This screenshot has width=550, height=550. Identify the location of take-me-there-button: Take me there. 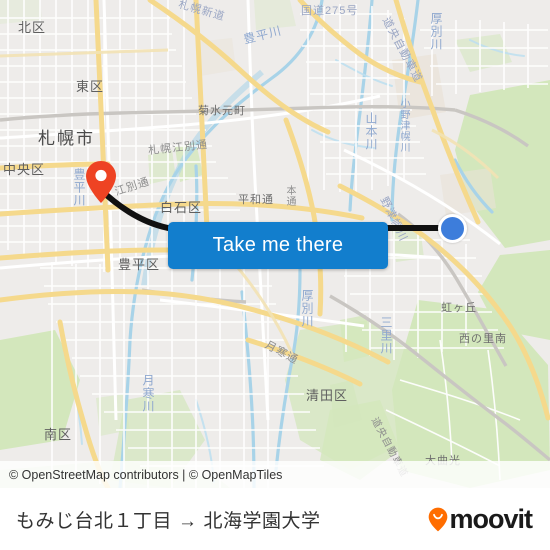
(278, 245).